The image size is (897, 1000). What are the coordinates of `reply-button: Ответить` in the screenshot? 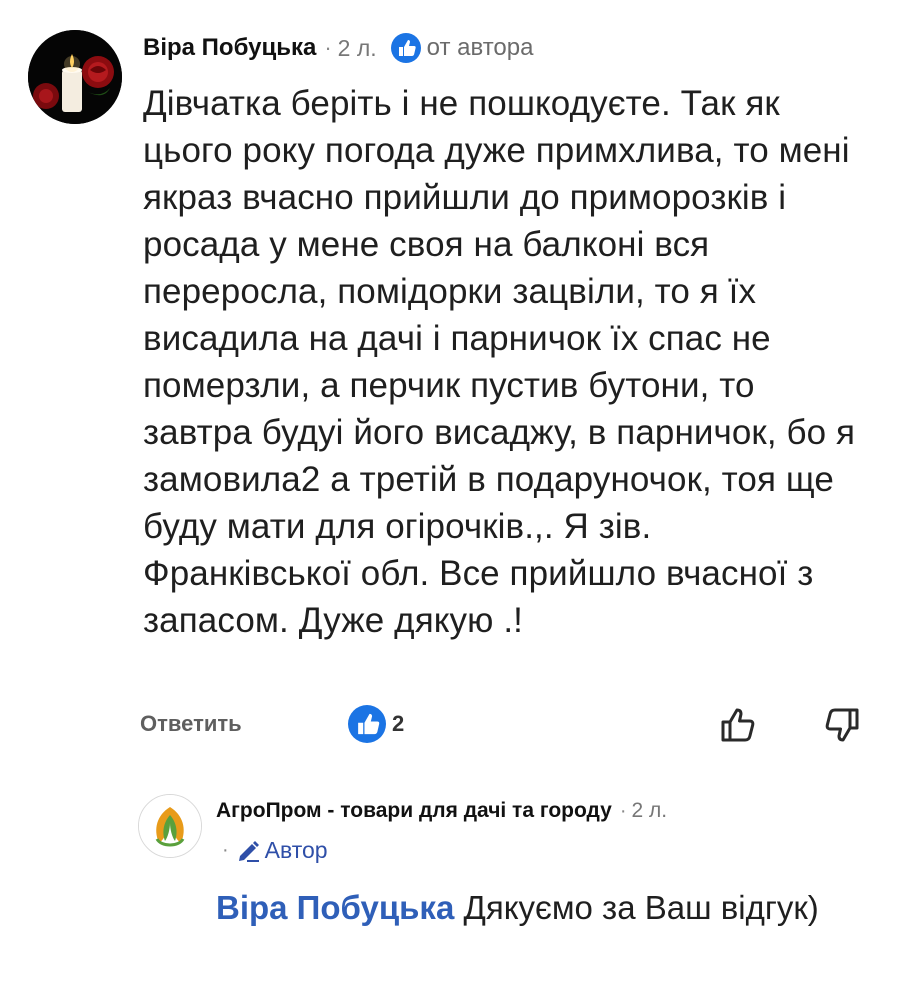 It's located at (191, 724).